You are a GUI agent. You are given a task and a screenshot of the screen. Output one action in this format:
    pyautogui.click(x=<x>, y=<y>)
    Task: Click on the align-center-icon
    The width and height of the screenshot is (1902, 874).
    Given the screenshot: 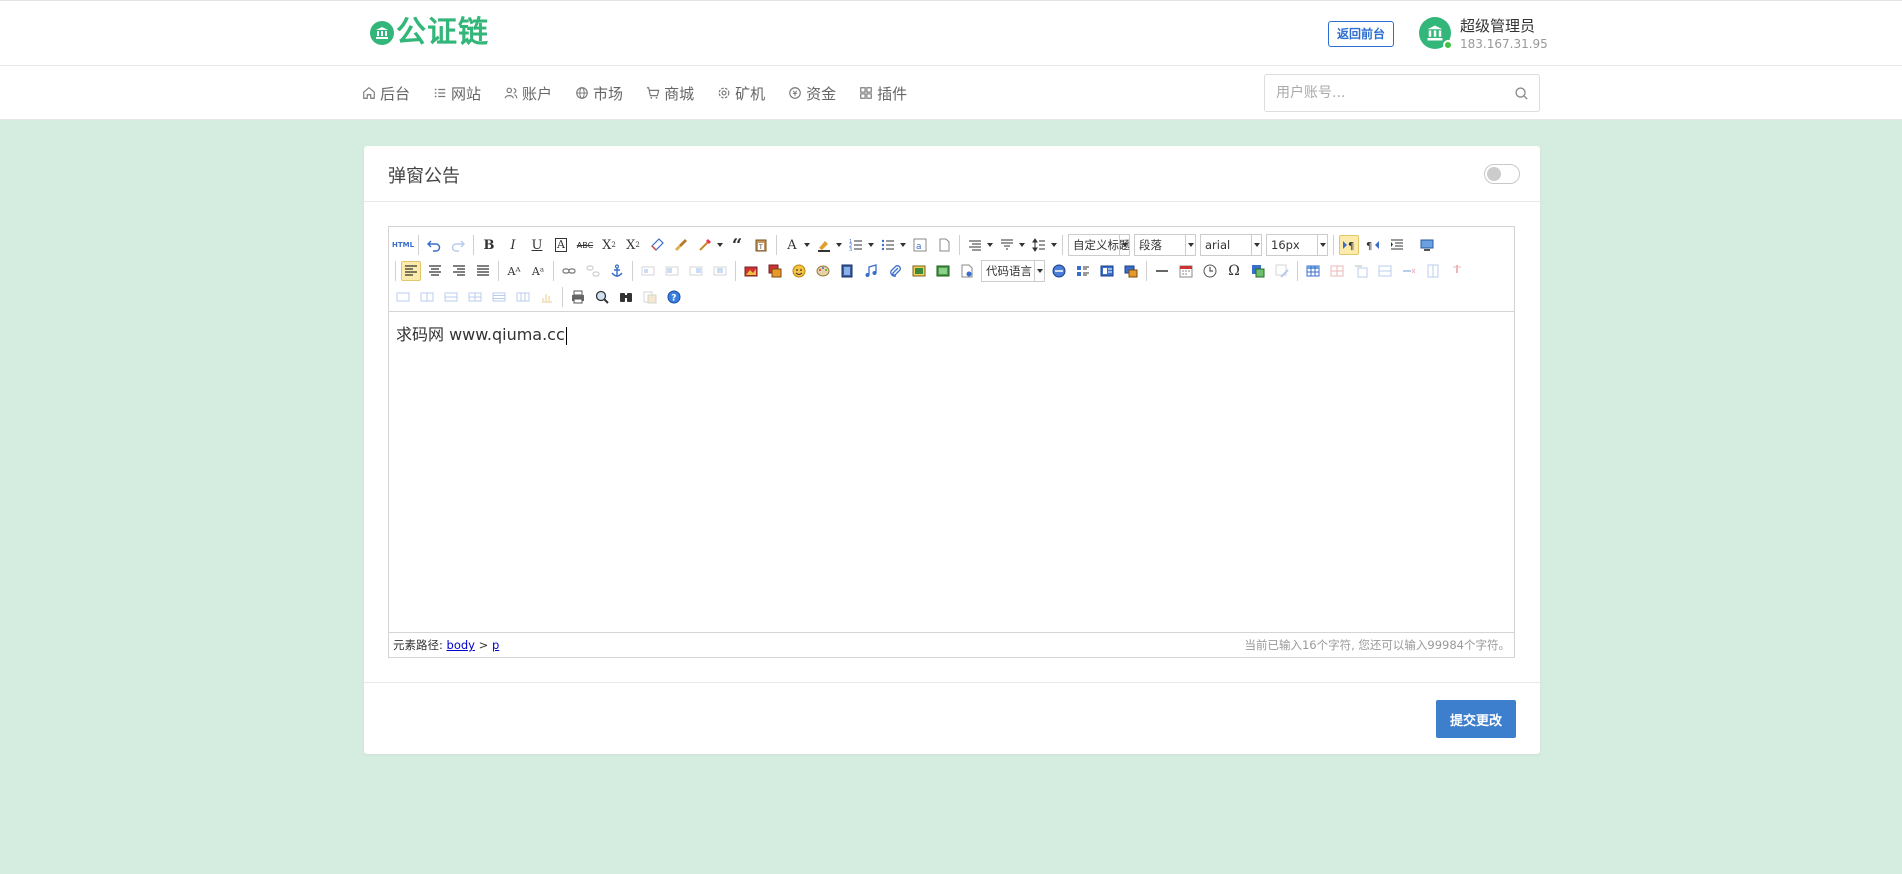 What is the action you would take?
    pyautogui.click(x=435, y=271)
    